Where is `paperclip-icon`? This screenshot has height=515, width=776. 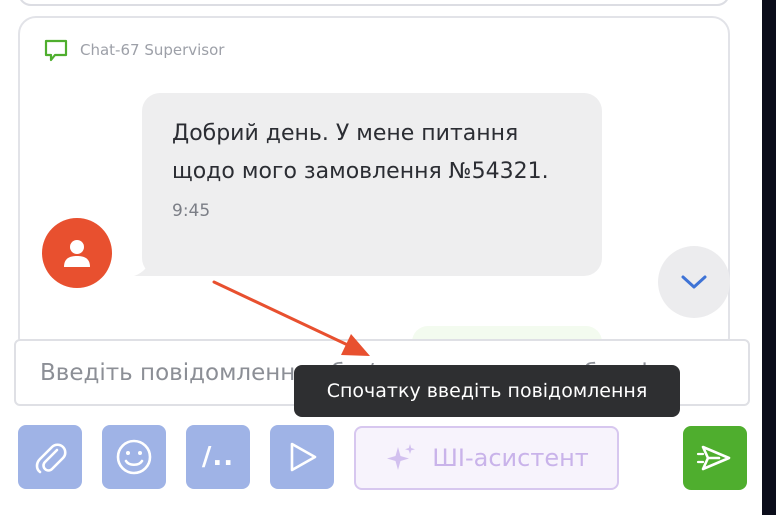 paperclip-icon is located at coordinates (51, 458).